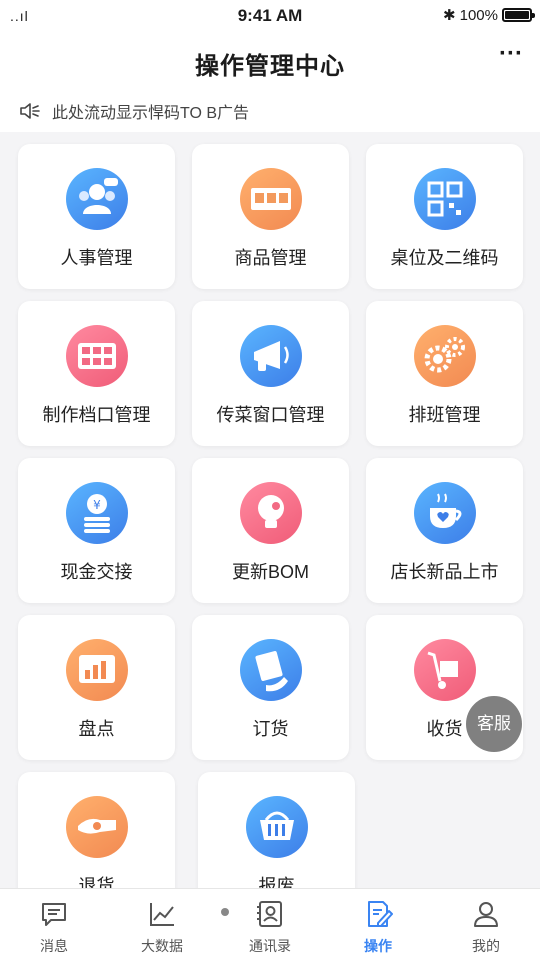 The width and height of the screenshot is (540, 960). What do you see at coordinates (270, 356) in the screenshot?
I see `megaphone-icon` at bounding box center [270, 356].